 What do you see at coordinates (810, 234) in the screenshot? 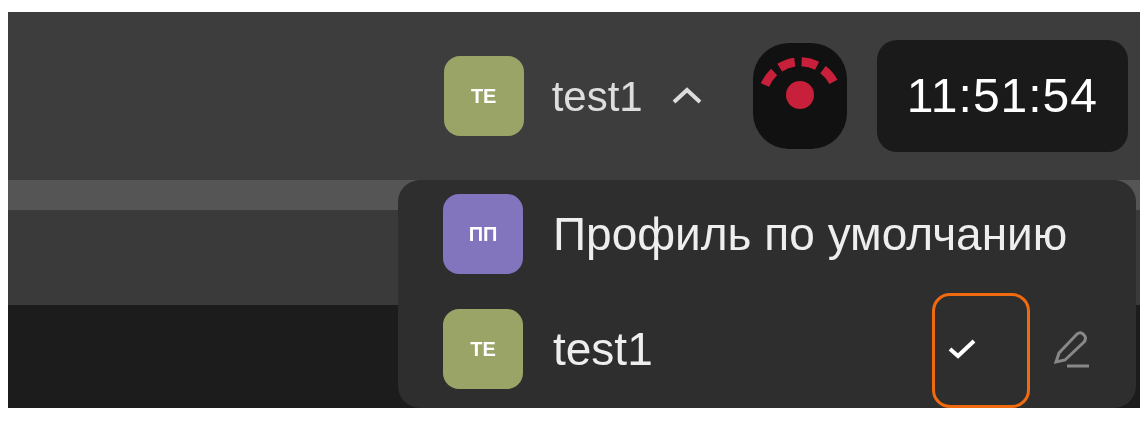
I see `profile-name: Профиль по умолчанию` at bounding box center [810, 234].